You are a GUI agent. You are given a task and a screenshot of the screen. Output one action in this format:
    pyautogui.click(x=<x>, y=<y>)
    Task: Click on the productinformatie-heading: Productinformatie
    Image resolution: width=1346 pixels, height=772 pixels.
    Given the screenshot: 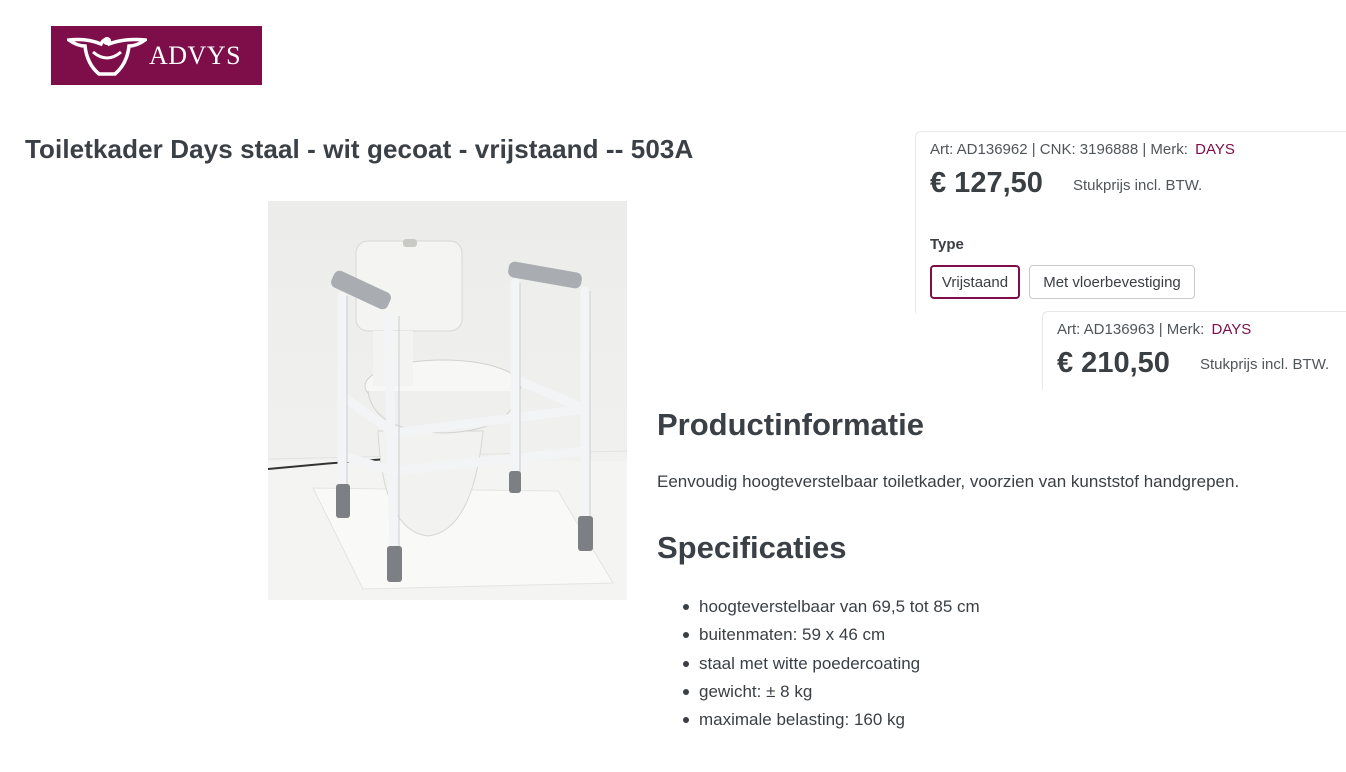 What is the action you would take?
    pyautogui.click(x=790, y=424)
    